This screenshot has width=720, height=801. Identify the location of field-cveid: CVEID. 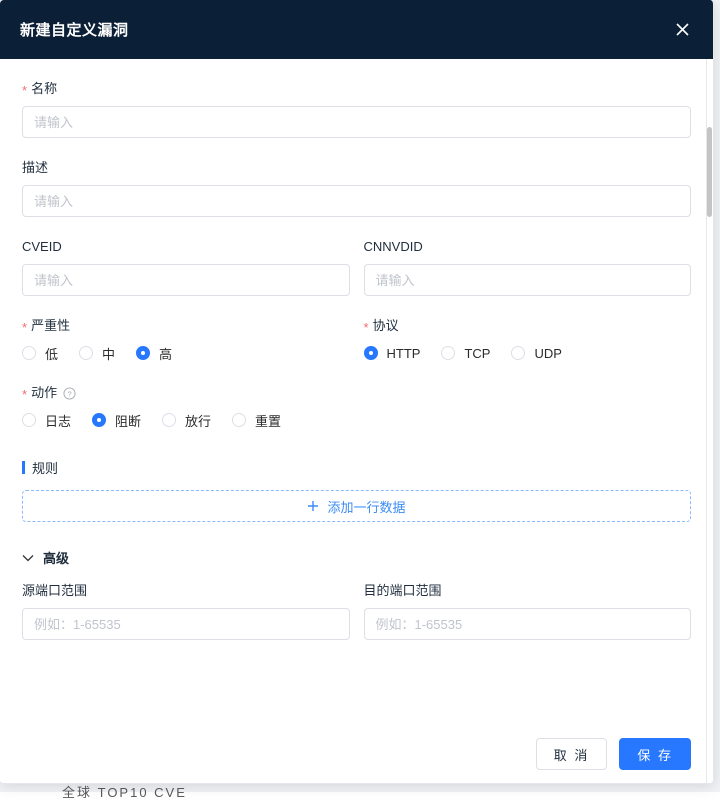
(186, 267).